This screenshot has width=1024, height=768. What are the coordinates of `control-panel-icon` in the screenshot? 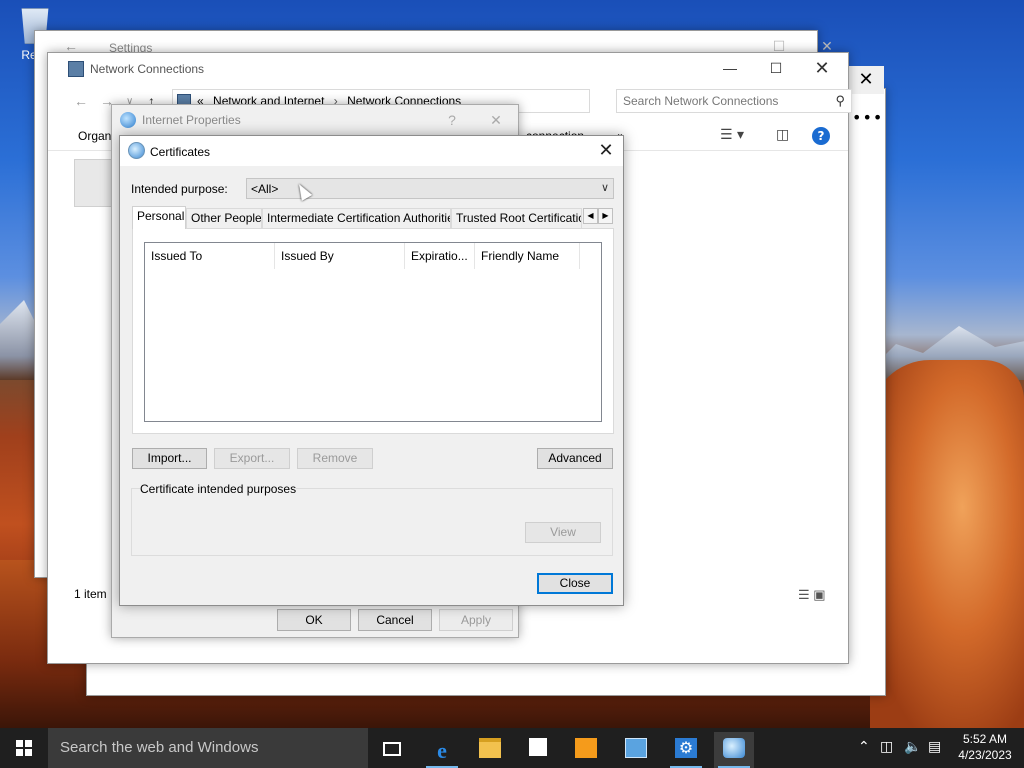 It's located at (636, 748).